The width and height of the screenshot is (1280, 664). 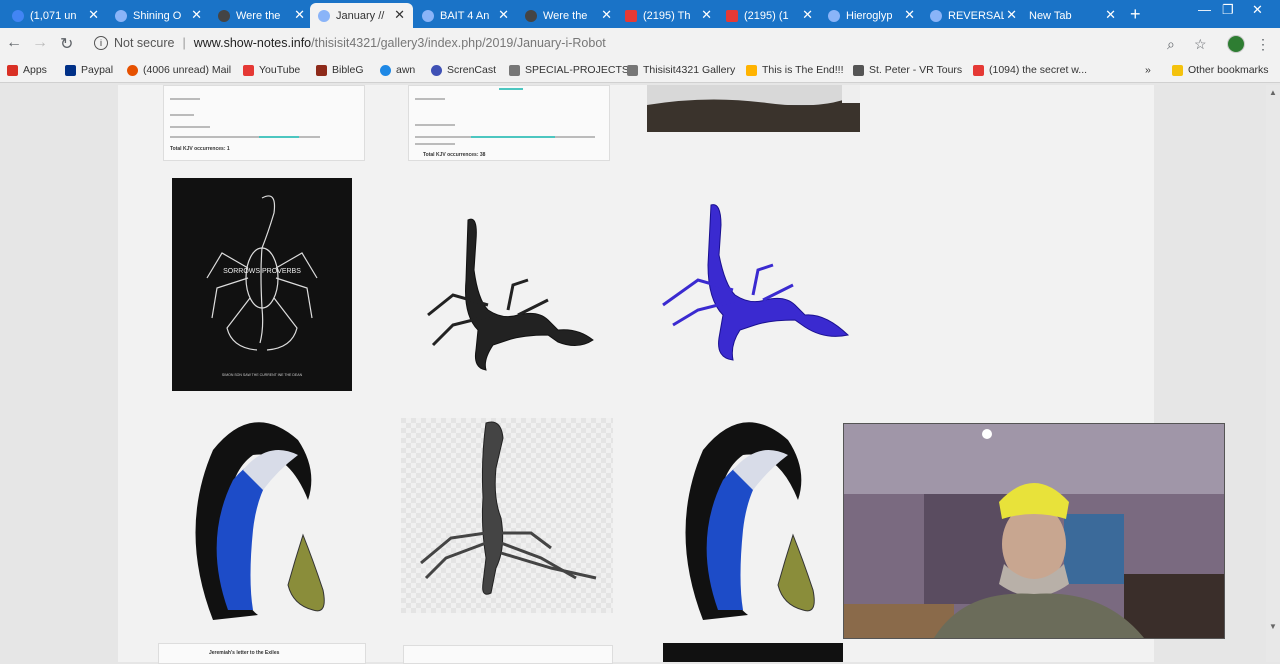 What do you see at coordinates (1200, 44) in the screenshot?
I see `star-icon: ☆` at bounding box center [1200, 44].